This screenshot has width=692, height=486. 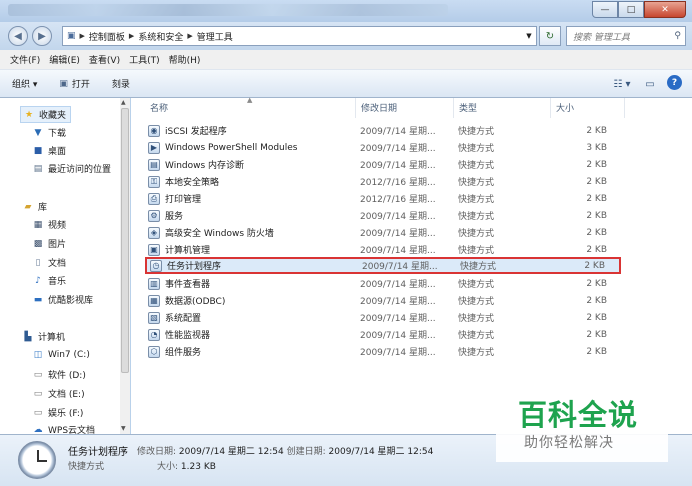 I want to click on nav-scrollbar: ▲ ▼, so click(x=125, y=266).